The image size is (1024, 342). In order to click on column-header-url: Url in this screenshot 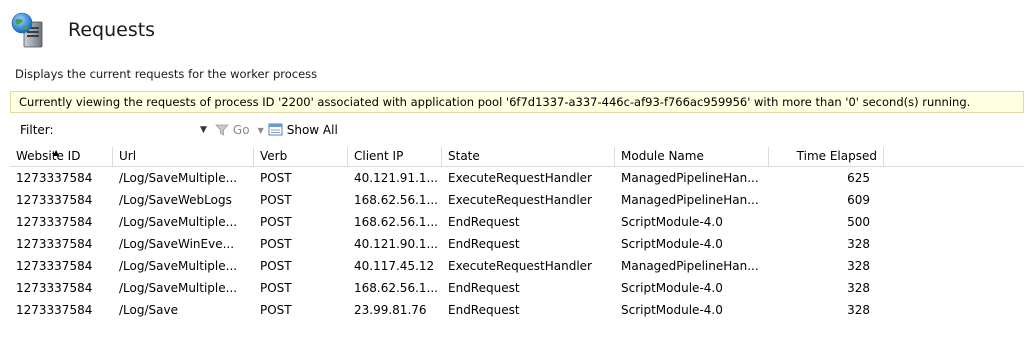, I will do `click(183, 156)`.